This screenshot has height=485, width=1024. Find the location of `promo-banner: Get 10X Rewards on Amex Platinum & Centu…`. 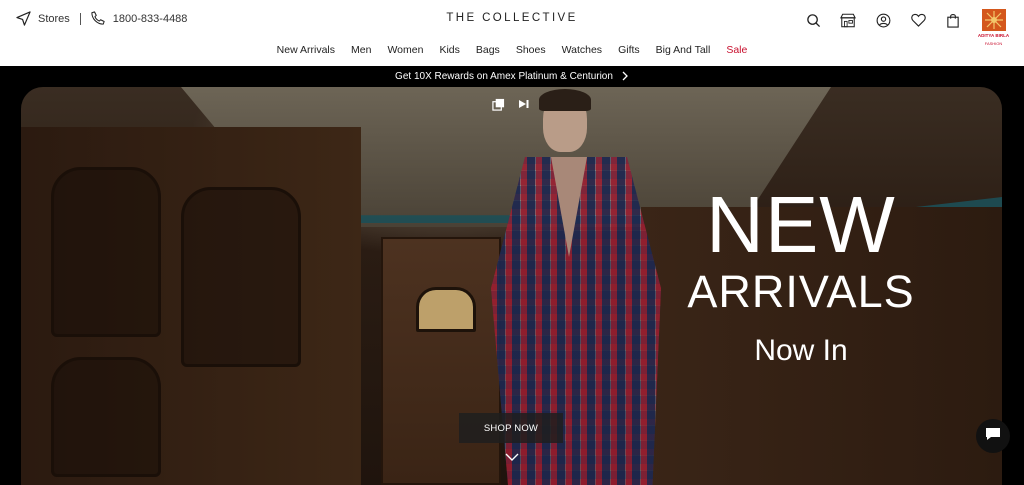

promo-banner: Get 10X Rewards on Amex Platinum & Centu… is located at coordinates (512, 76).